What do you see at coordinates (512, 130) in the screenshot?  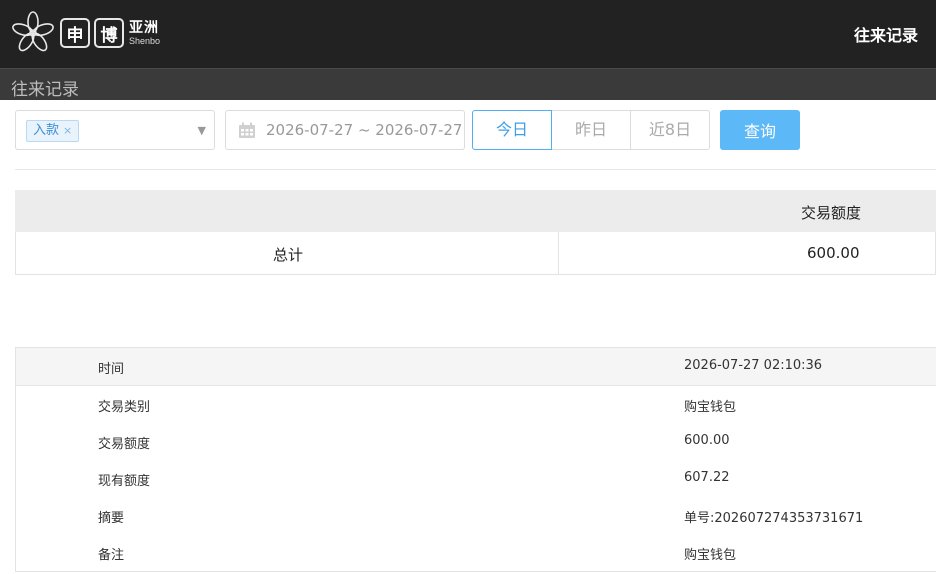 I see `today-button: 今日` at bounding box center [512, 130].